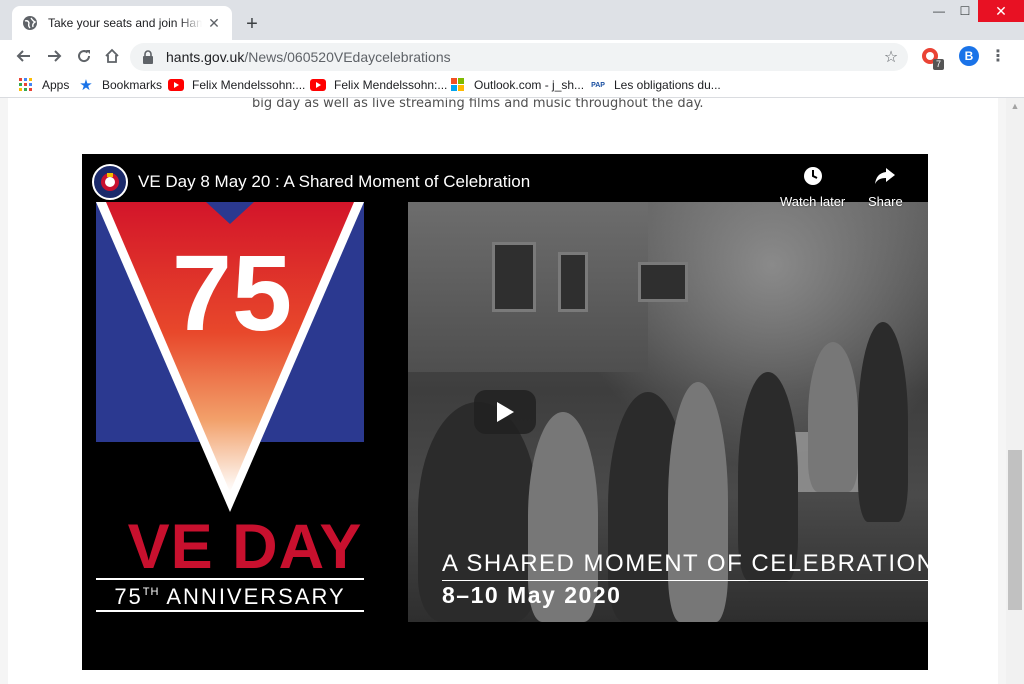 Image resolution: width=1024 pixels, height=684 pixels. Describe the element at coordinates (26, 85) in the screenshot. I see `apps-grid-icon` at that location.